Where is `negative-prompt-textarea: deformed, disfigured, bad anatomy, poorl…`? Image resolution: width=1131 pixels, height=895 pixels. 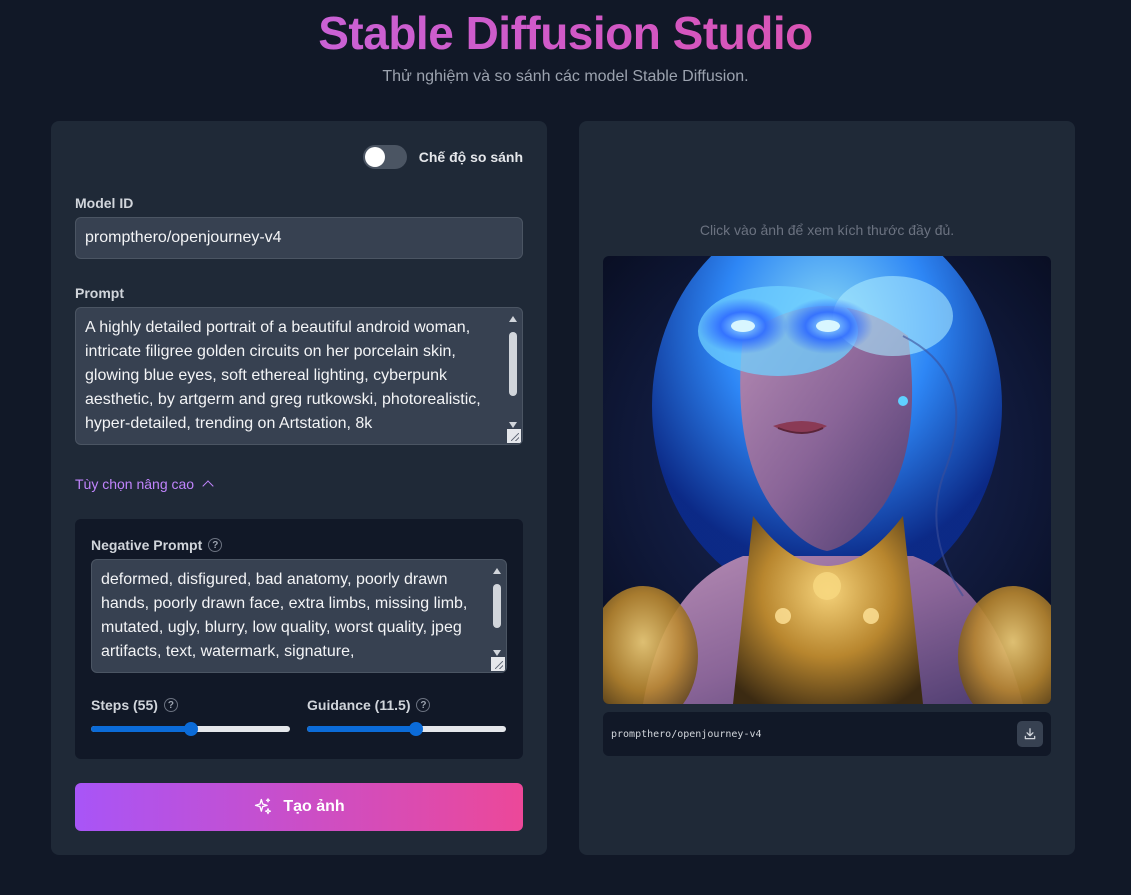
negative-prompt-textarea: deformed, disfigured, bad anatomy, poorl… is located at coordinates (299, 616).